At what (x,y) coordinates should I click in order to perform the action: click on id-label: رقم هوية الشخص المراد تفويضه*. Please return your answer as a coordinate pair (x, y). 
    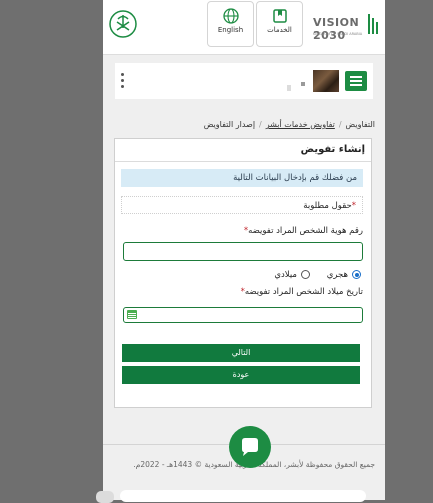
    Looking at the image, I should click on (303, 231).